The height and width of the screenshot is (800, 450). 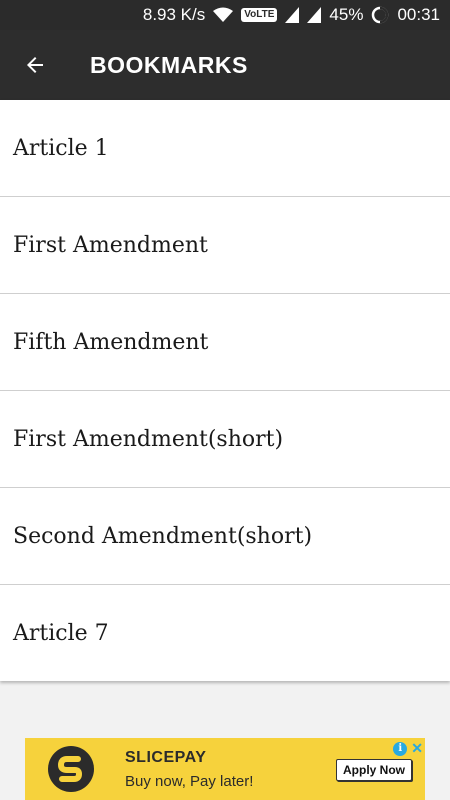 I want to click on list-item: Article 1, so click(x=225, y=148).